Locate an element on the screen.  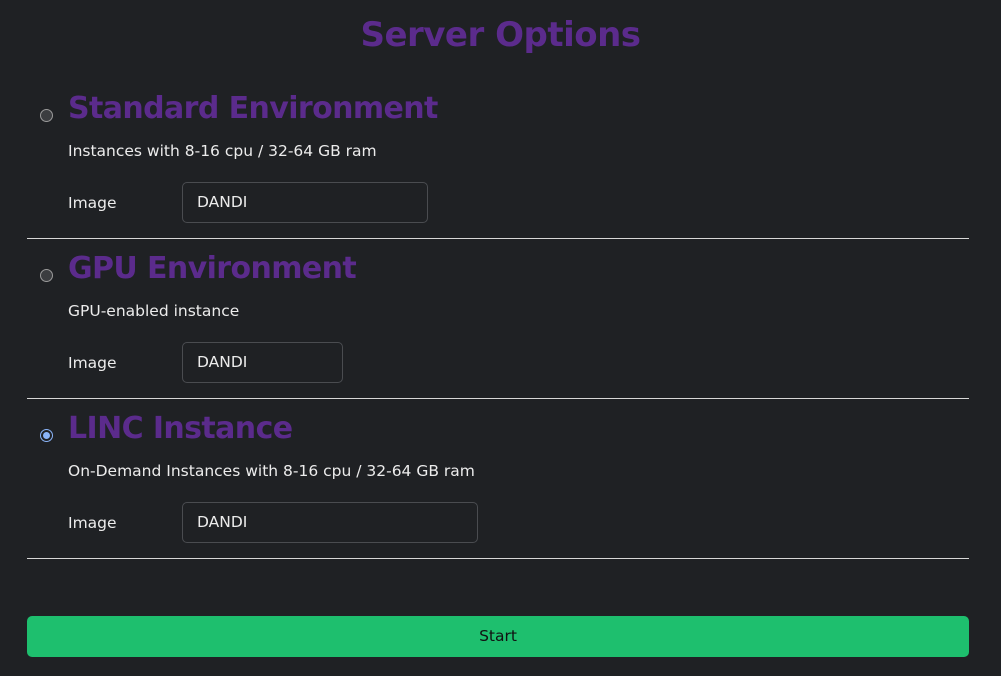
option-title: Standard Environment is located at coordinates (253, 108).